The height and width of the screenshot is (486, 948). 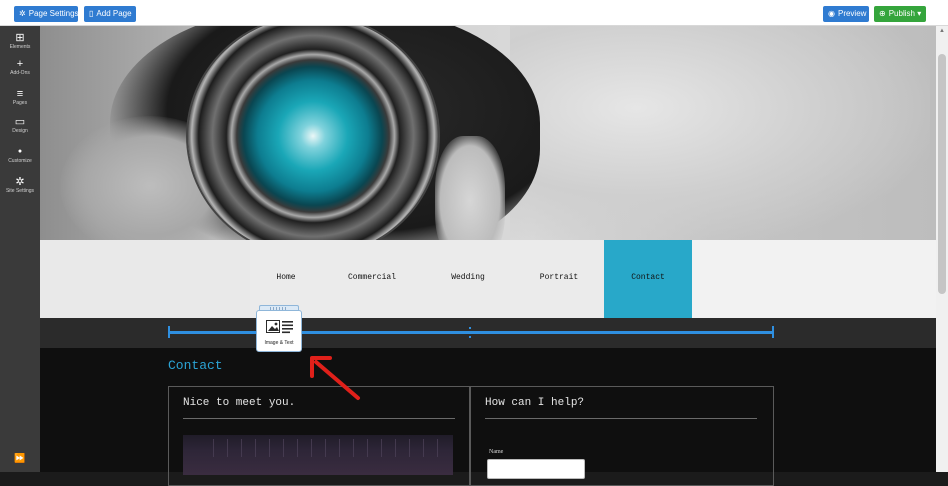 What do you see at coordinates (20, 151) in the screenshot?
I see `drop-icon: ●` at bounding box center [20, 151].